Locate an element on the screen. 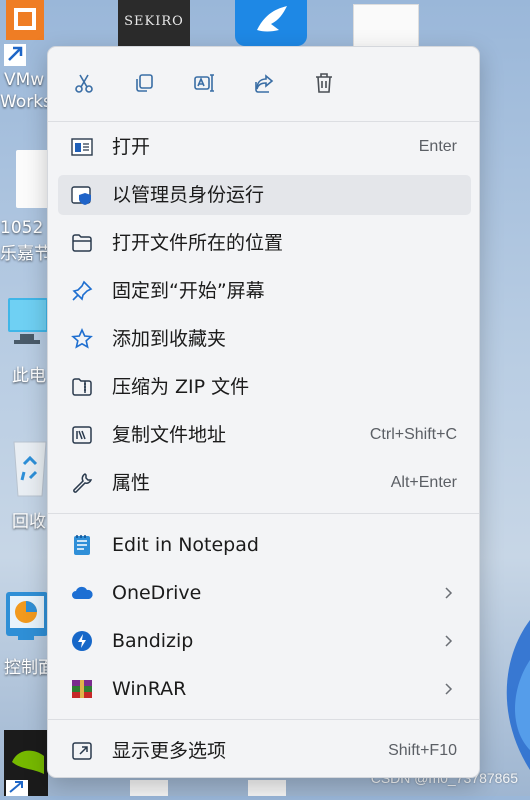 The width and height of the screenshot is (530, 800). star-icon is located at coordinates (82, 339).